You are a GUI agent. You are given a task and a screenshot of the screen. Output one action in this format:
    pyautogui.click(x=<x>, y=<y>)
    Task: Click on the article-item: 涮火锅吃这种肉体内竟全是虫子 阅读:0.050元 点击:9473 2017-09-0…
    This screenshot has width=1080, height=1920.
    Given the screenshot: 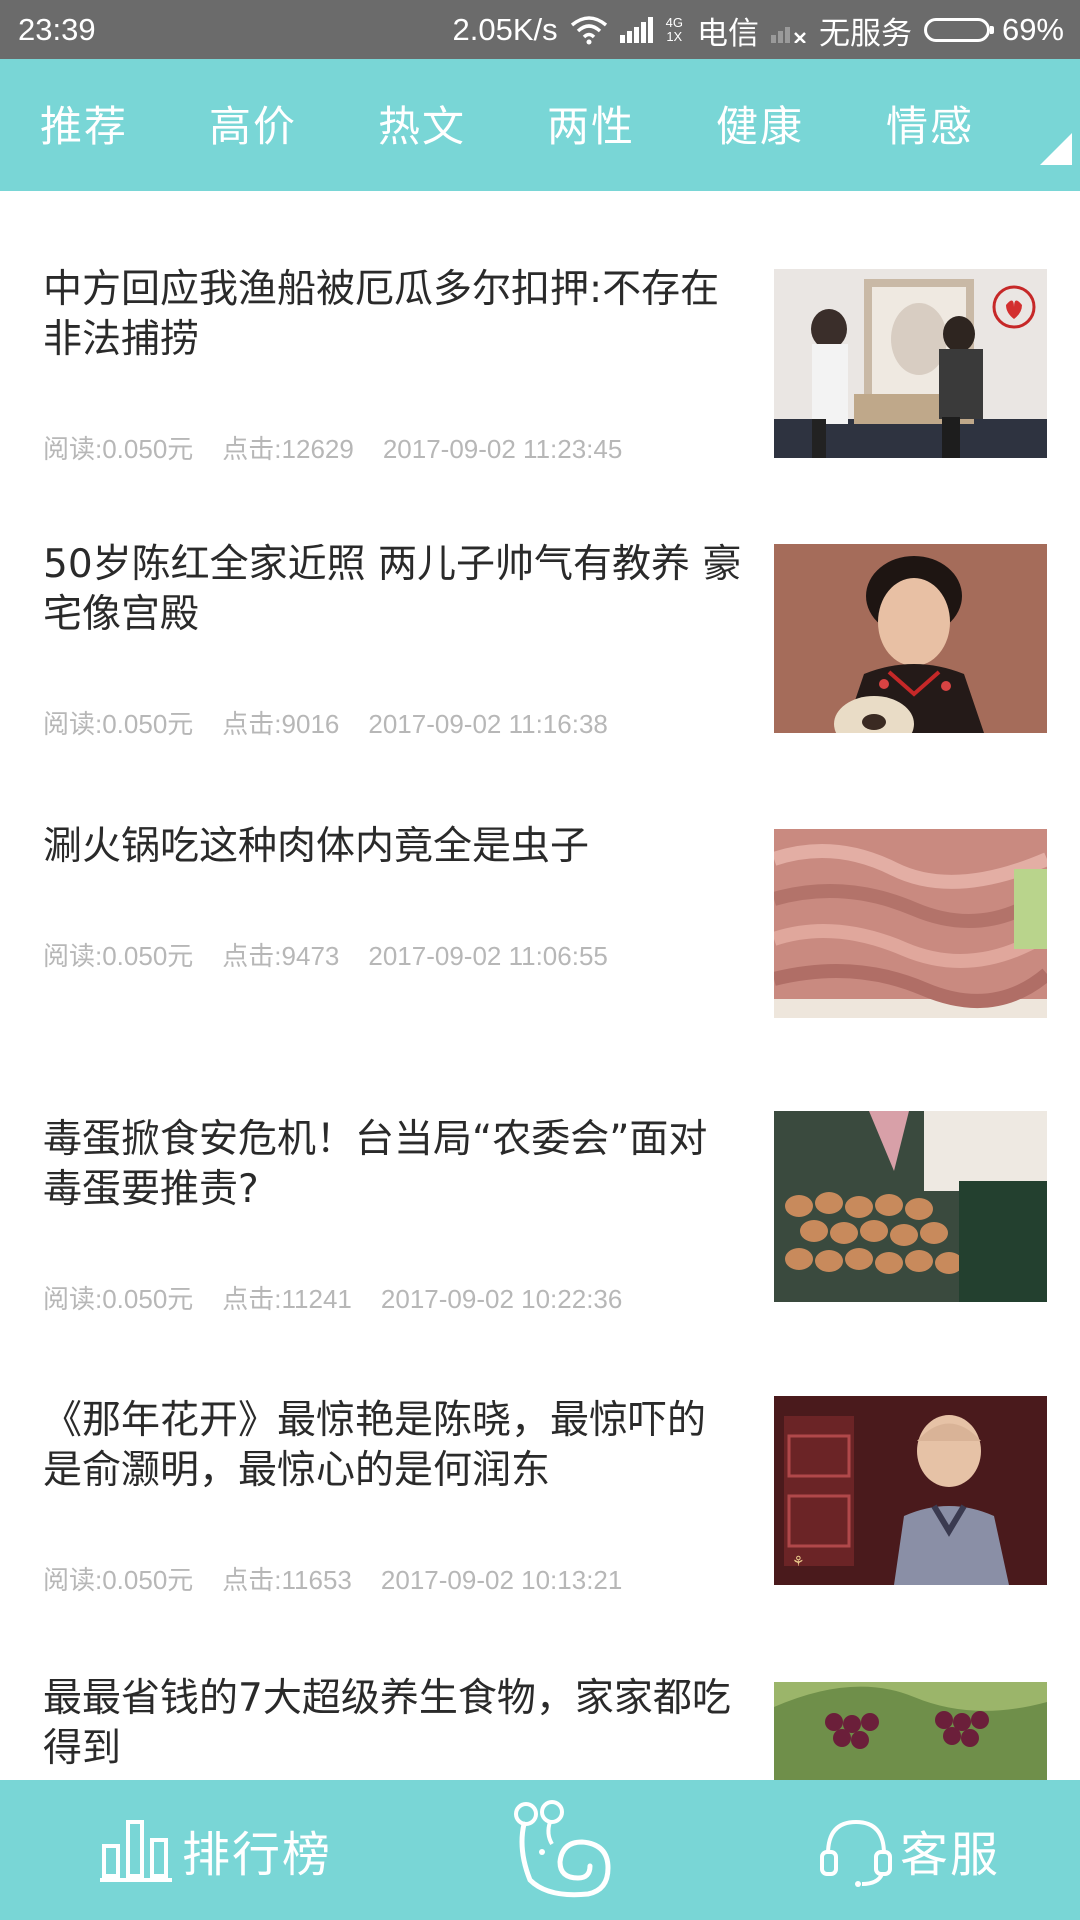 What is the action you would take?
    pyautogui.click(x=540, y=901)
    